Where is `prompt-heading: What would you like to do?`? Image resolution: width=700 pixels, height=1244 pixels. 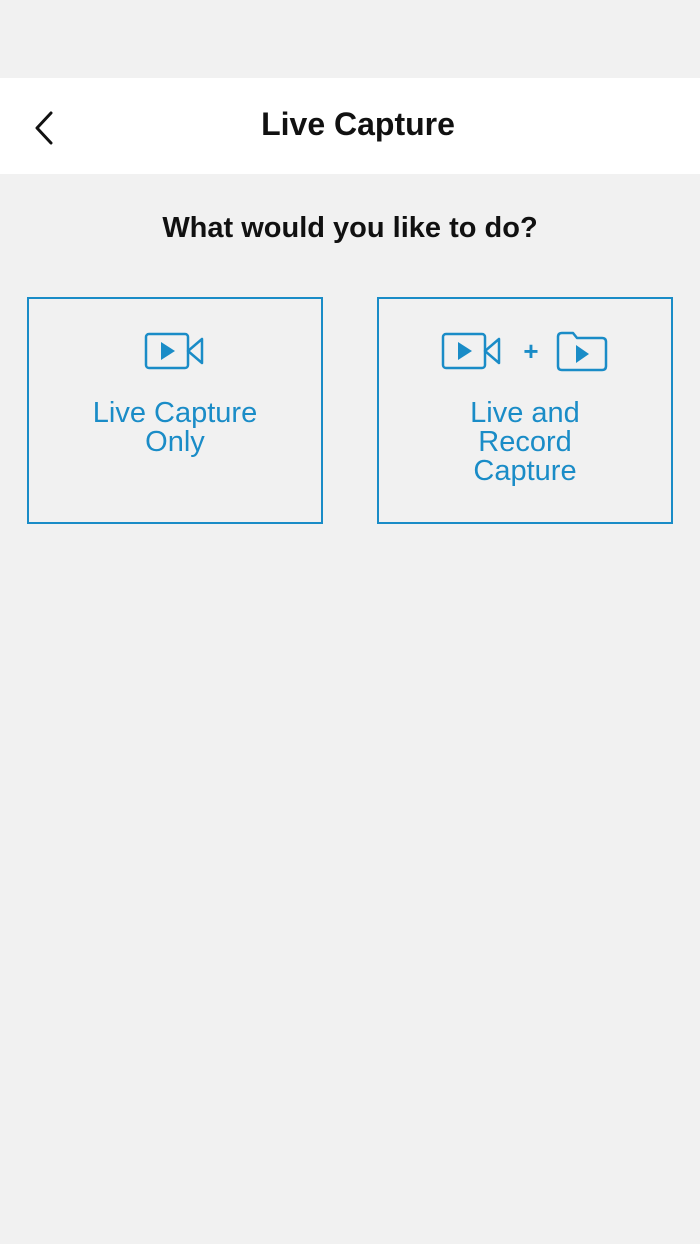 prompt-heading: What would you like to do? is located at coordinates (350, 228).